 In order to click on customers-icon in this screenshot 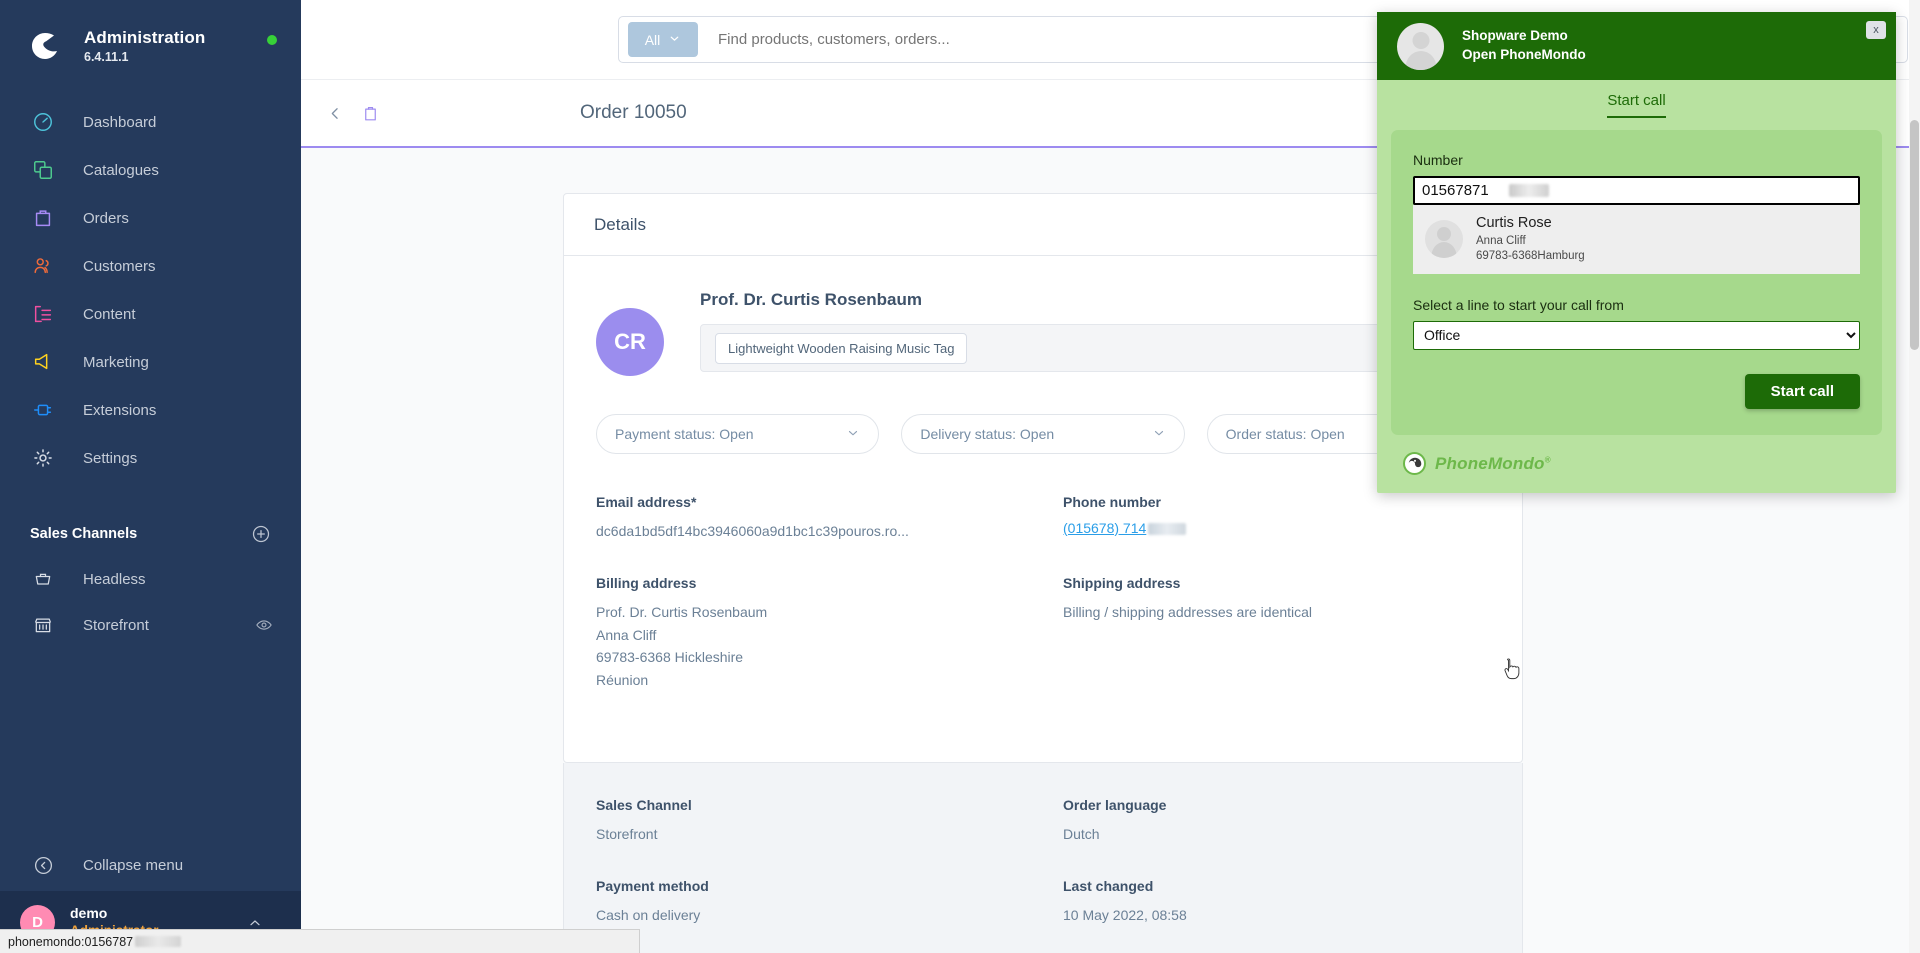, I will do `click(43, 266)`.